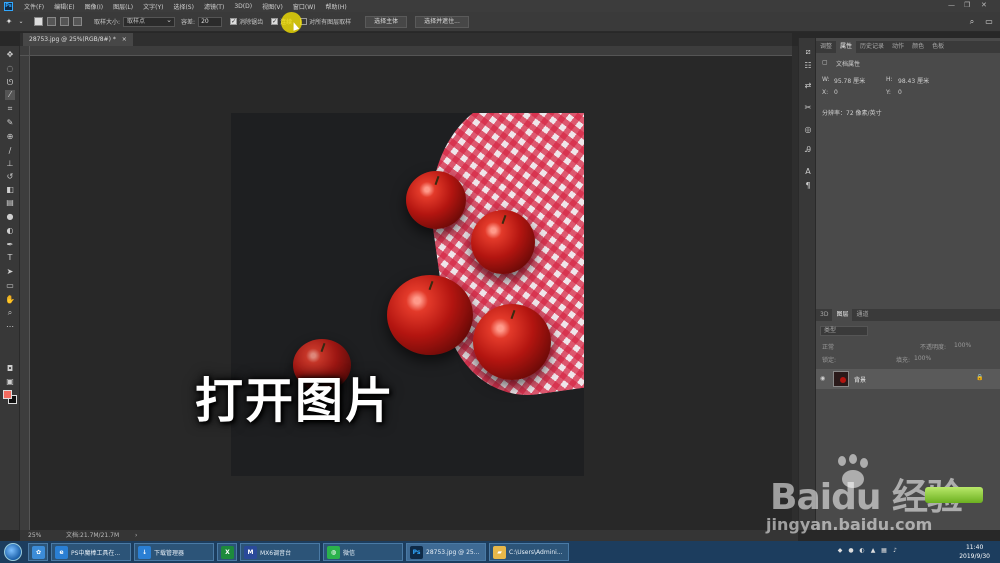  Describe the element at coordinates (951, 5) in the screenshot. I see `minimize-icon: —` at that location.